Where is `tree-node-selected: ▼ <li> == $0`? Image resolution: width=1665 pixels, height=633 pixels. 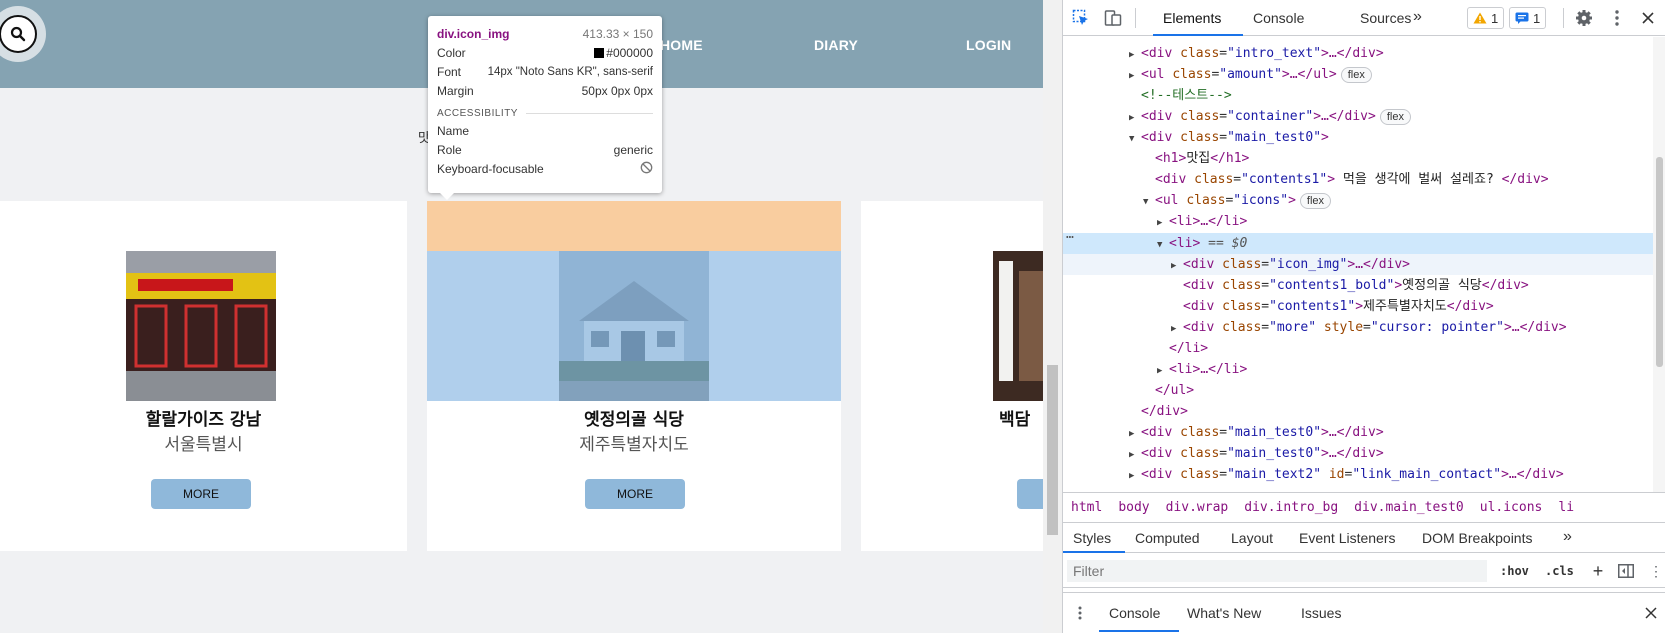
tree-node-selected: ▼ <li> == $0 is located at coordinates (1202, 243).